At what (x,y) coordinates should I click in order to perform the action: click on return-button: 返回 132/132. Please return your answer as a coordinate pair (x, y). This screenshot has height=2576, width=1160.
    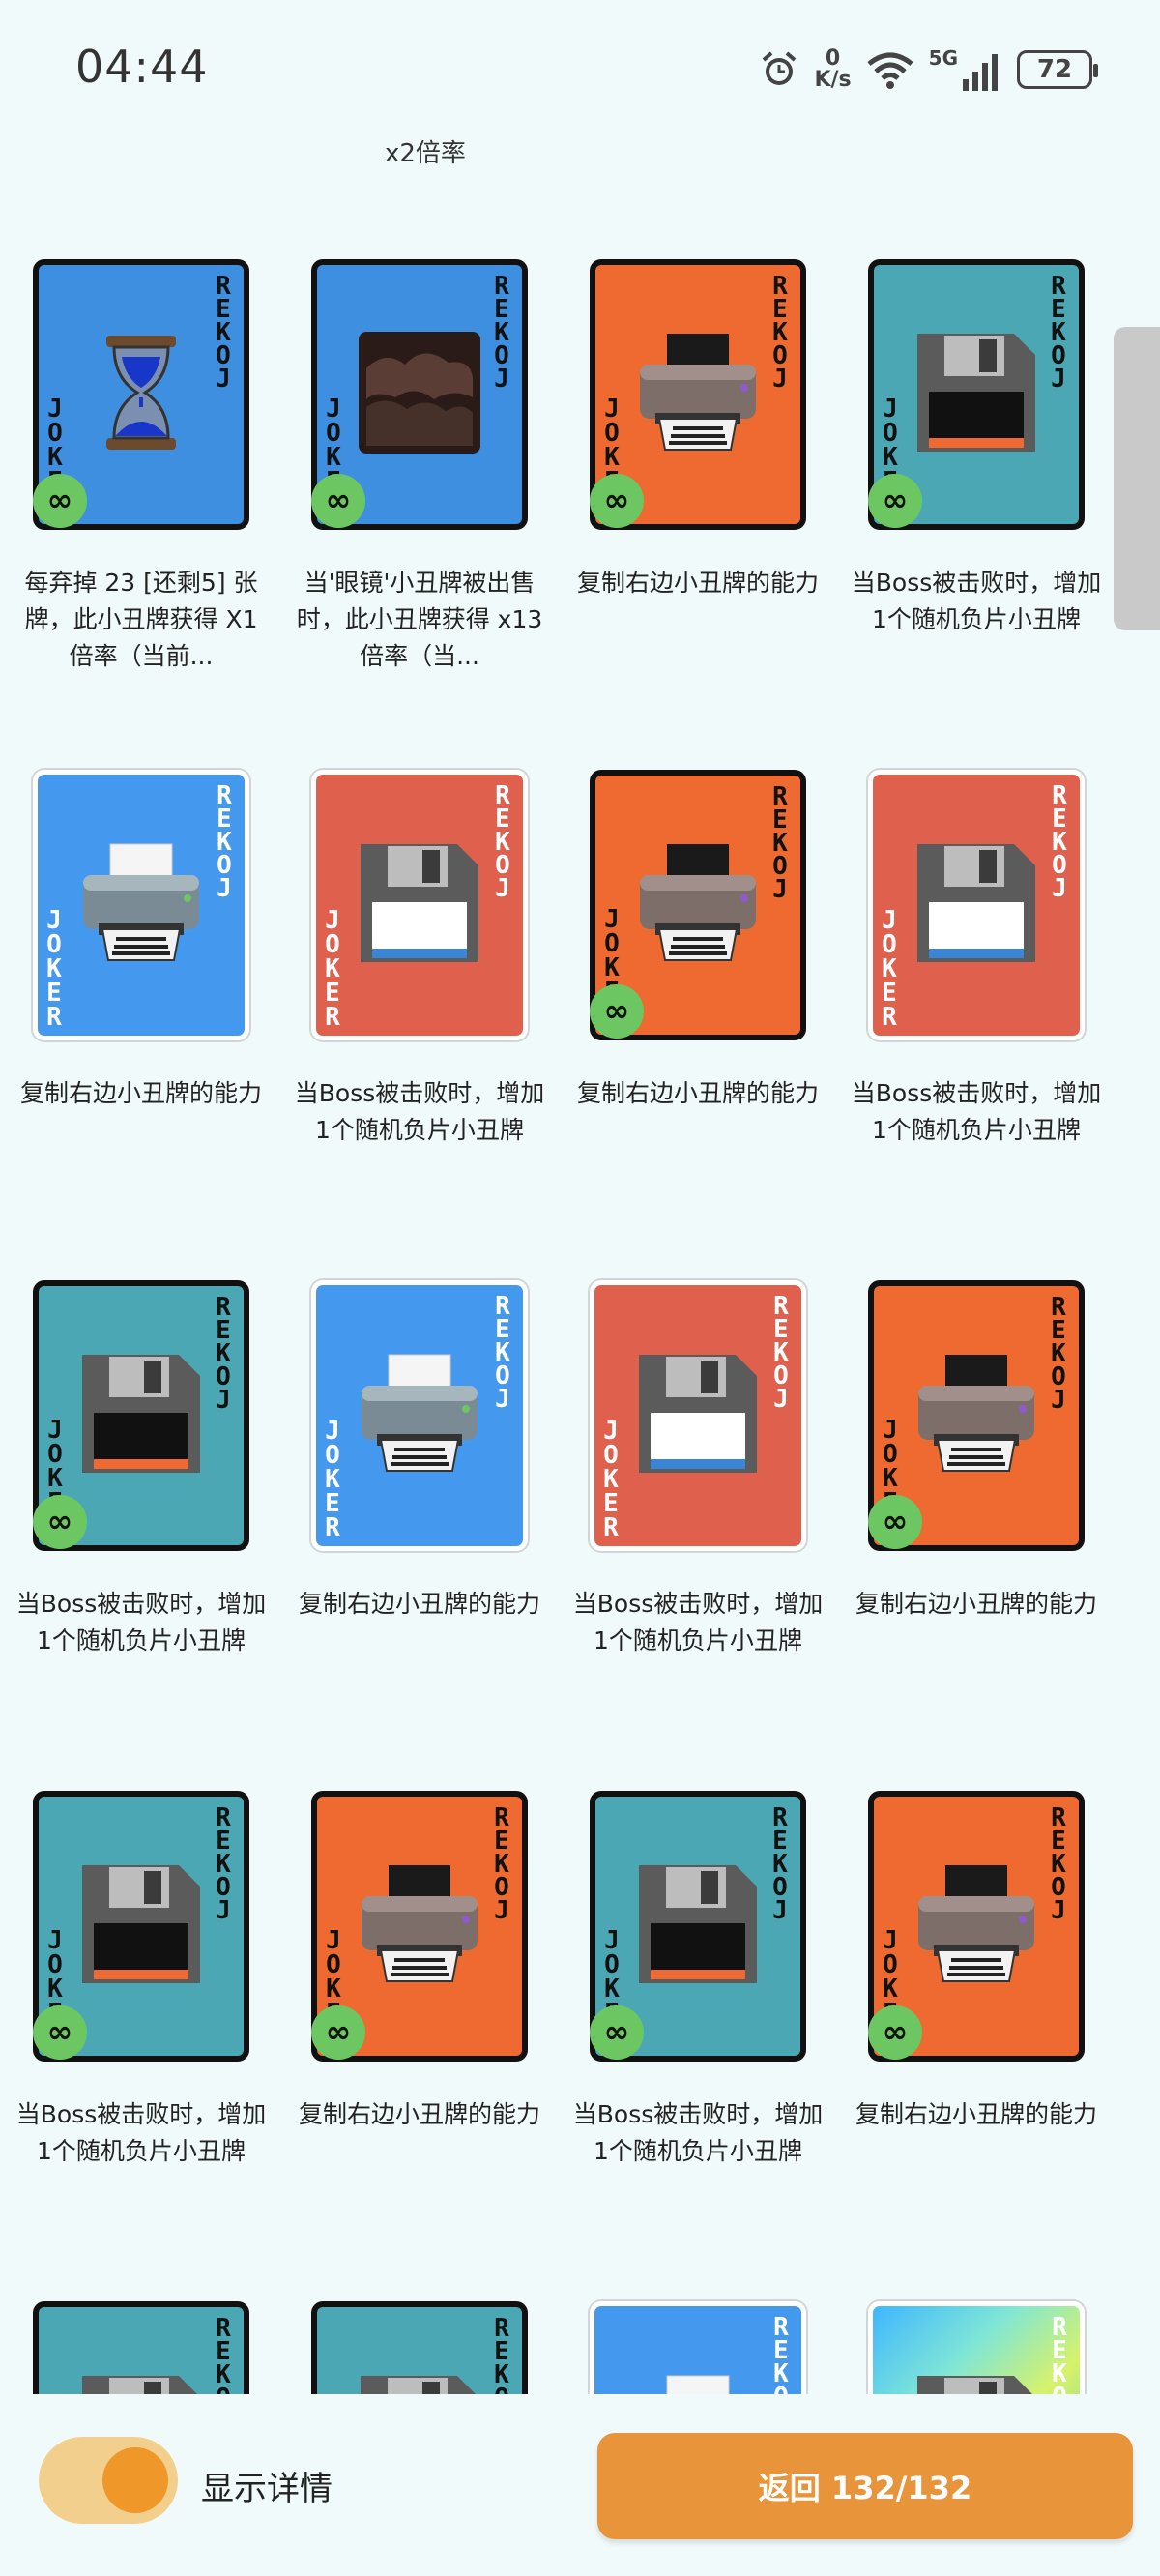
    Looking at the image, I should click on (865, 2486).